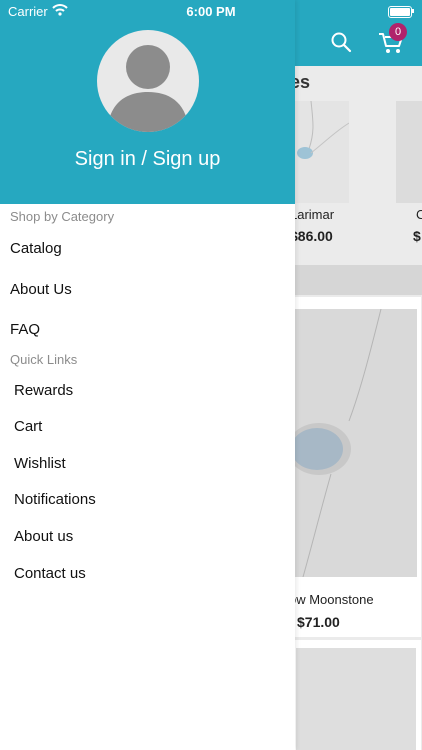 The width and height of the screenshot is (422, 750). What do you see at coordinates (312, 214) in the screenshot?
I see `product-name: Larimar` at bounding box center [312, 214].